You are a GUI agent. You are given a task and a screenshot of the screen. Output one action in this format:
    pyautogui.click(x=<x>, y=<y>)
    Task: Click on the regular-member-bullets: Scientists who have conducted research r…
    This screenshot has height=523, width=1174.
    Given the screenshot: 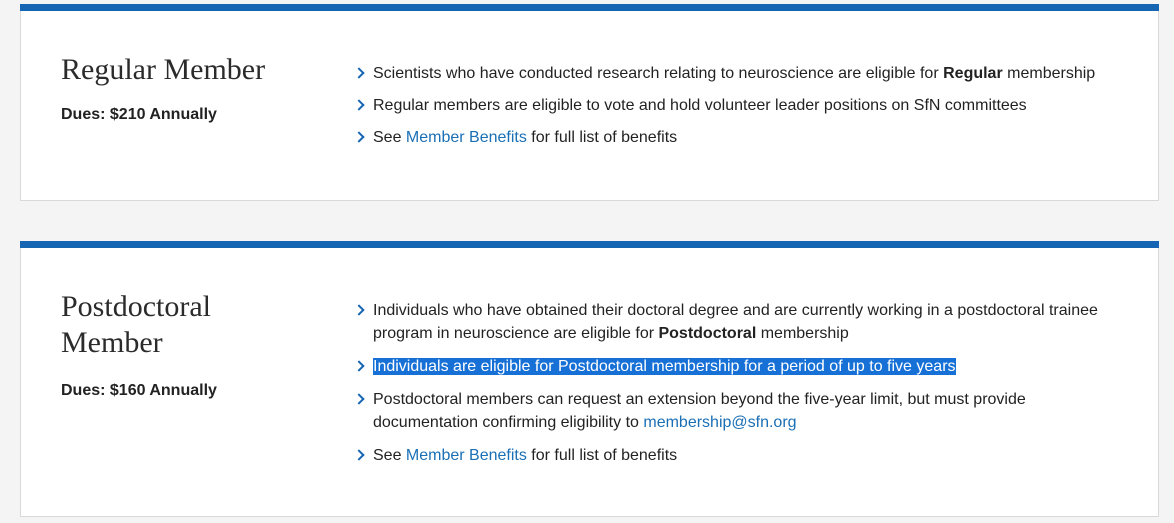 What is the action you would take?
    pyautogui.click(x=734, y=105)
    